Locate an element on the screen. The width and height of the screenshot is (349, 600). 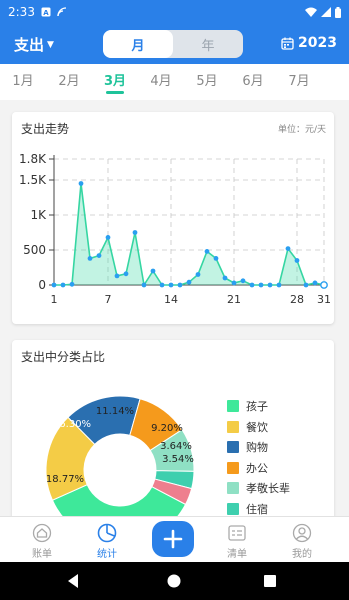
y-tick-label: 1.8K is located at coordinates (33, 159).